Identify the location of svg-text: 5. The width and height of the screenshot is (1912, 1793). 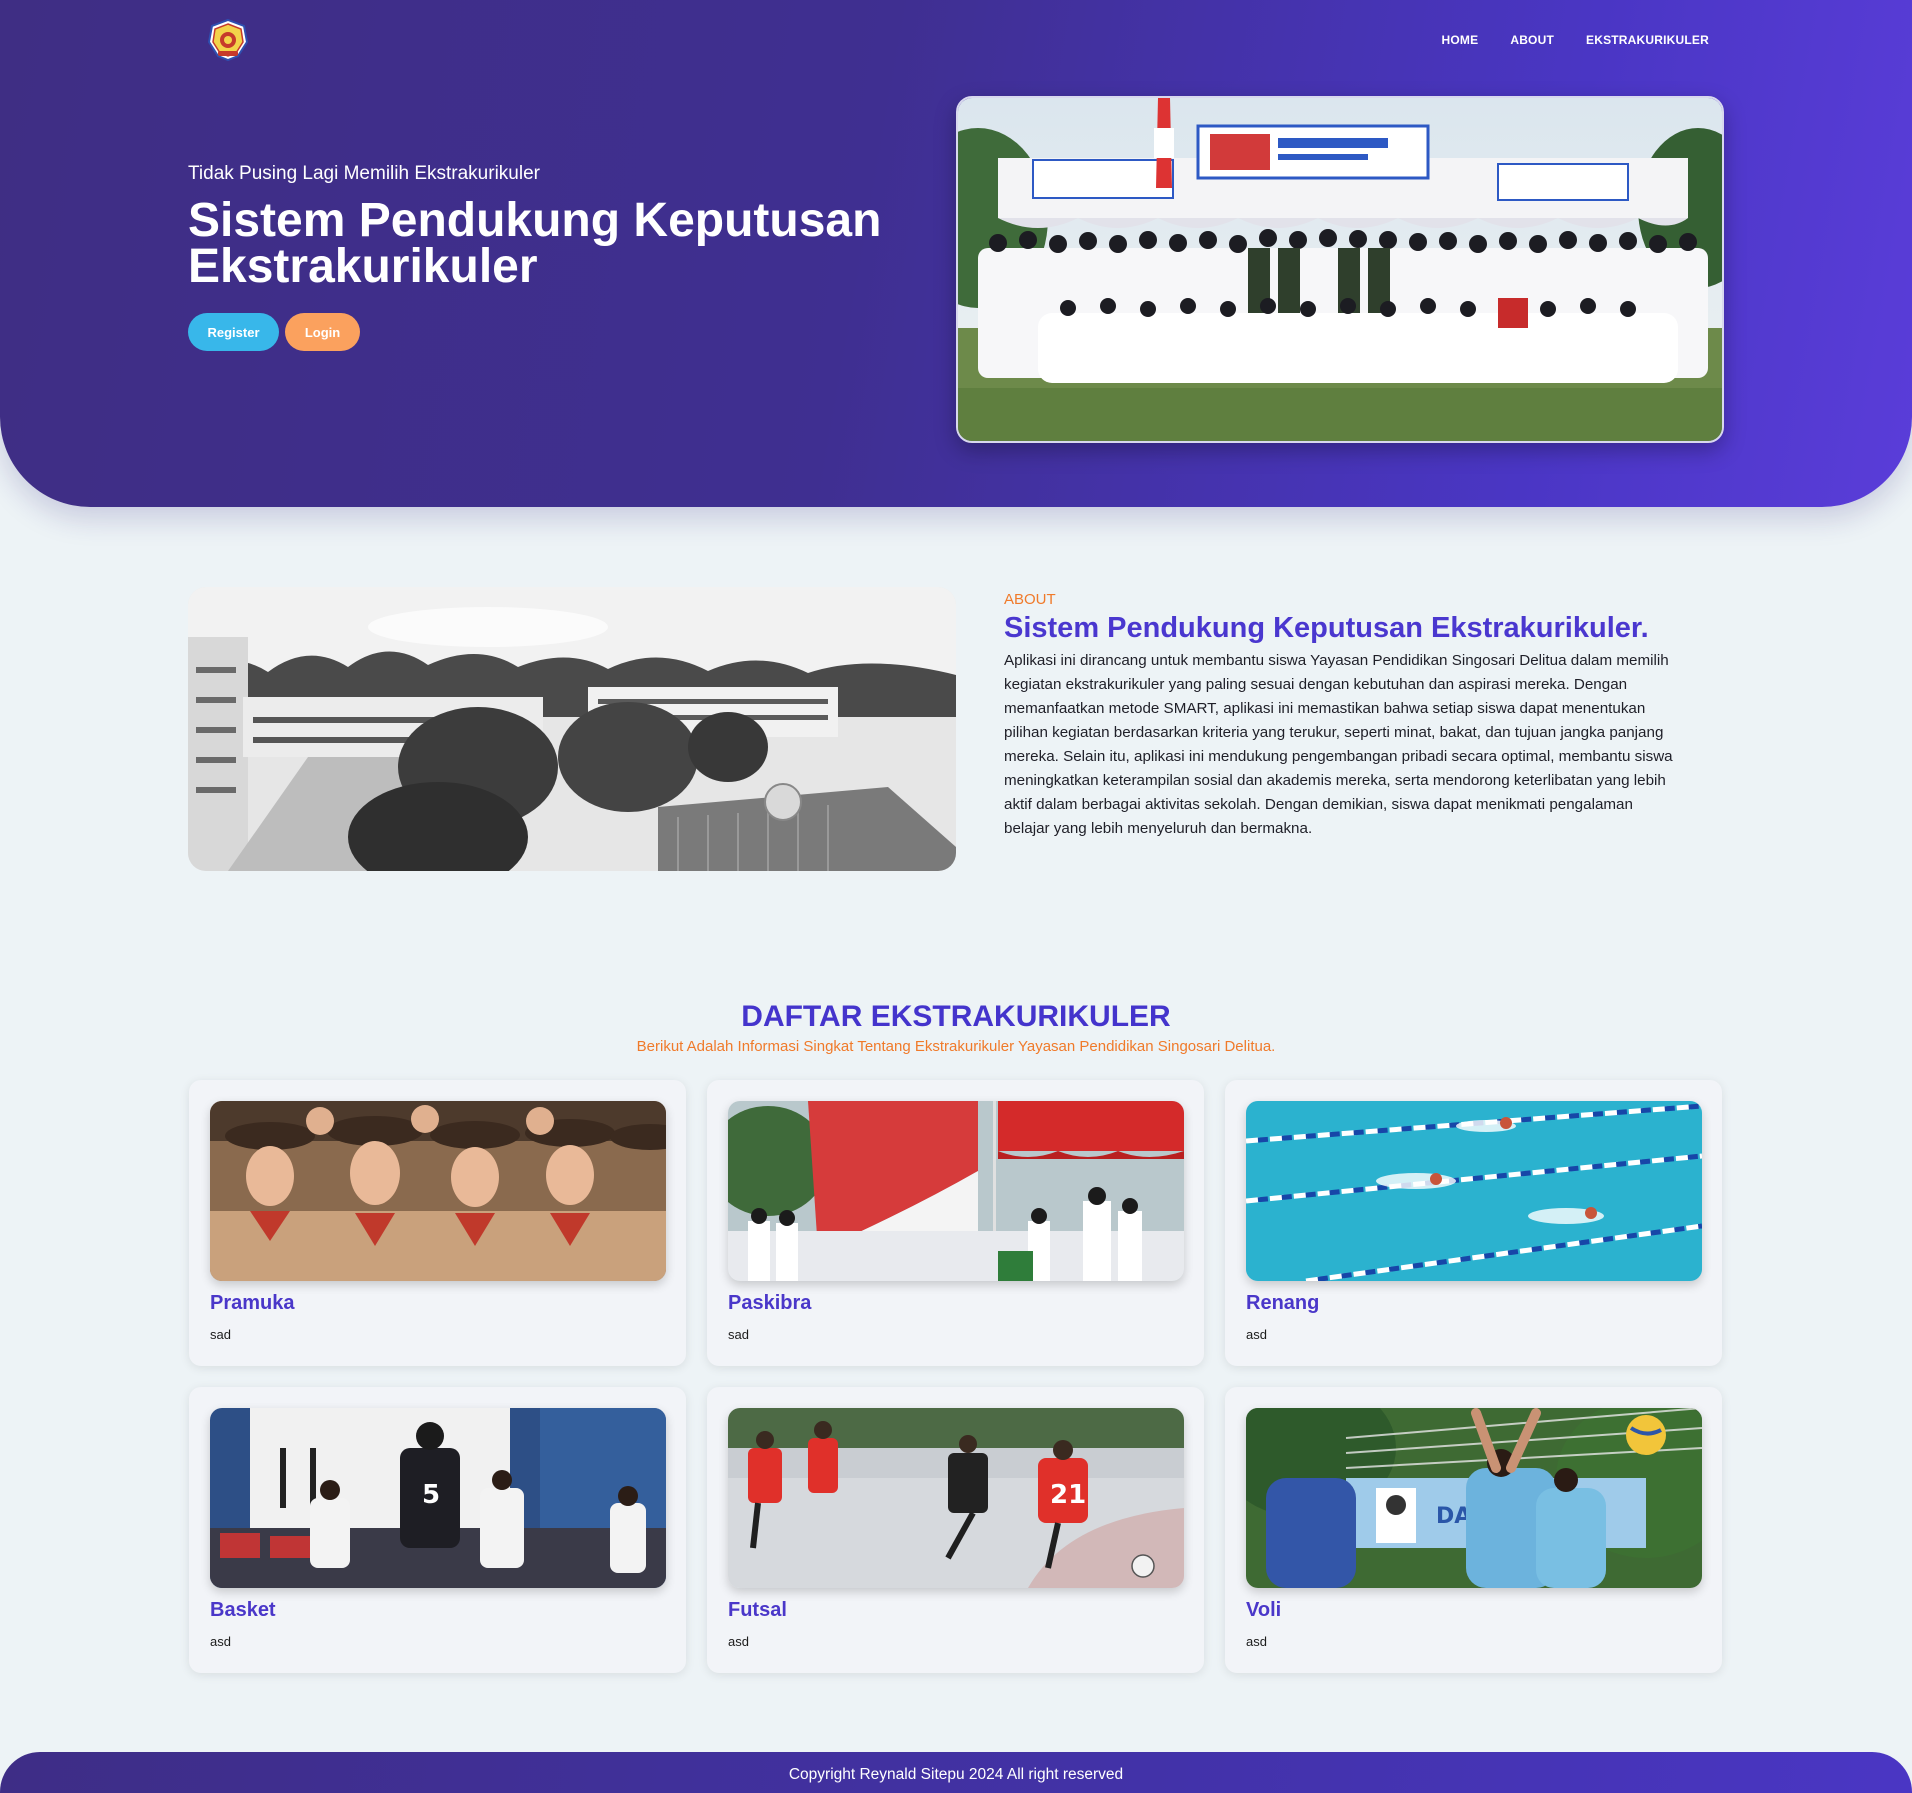
(431, 1495).